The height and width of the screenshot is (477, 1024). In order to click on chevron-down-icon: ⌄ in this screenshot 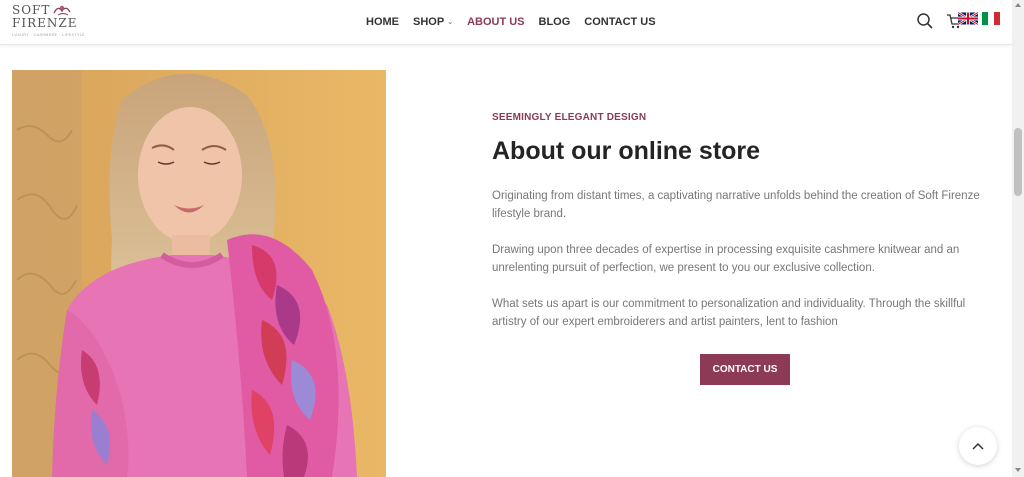, I will do `click(450, 22)`.